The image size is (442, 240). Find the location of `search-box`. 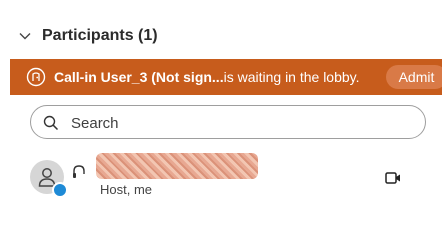

search-box is located at coordinates (228, 122).